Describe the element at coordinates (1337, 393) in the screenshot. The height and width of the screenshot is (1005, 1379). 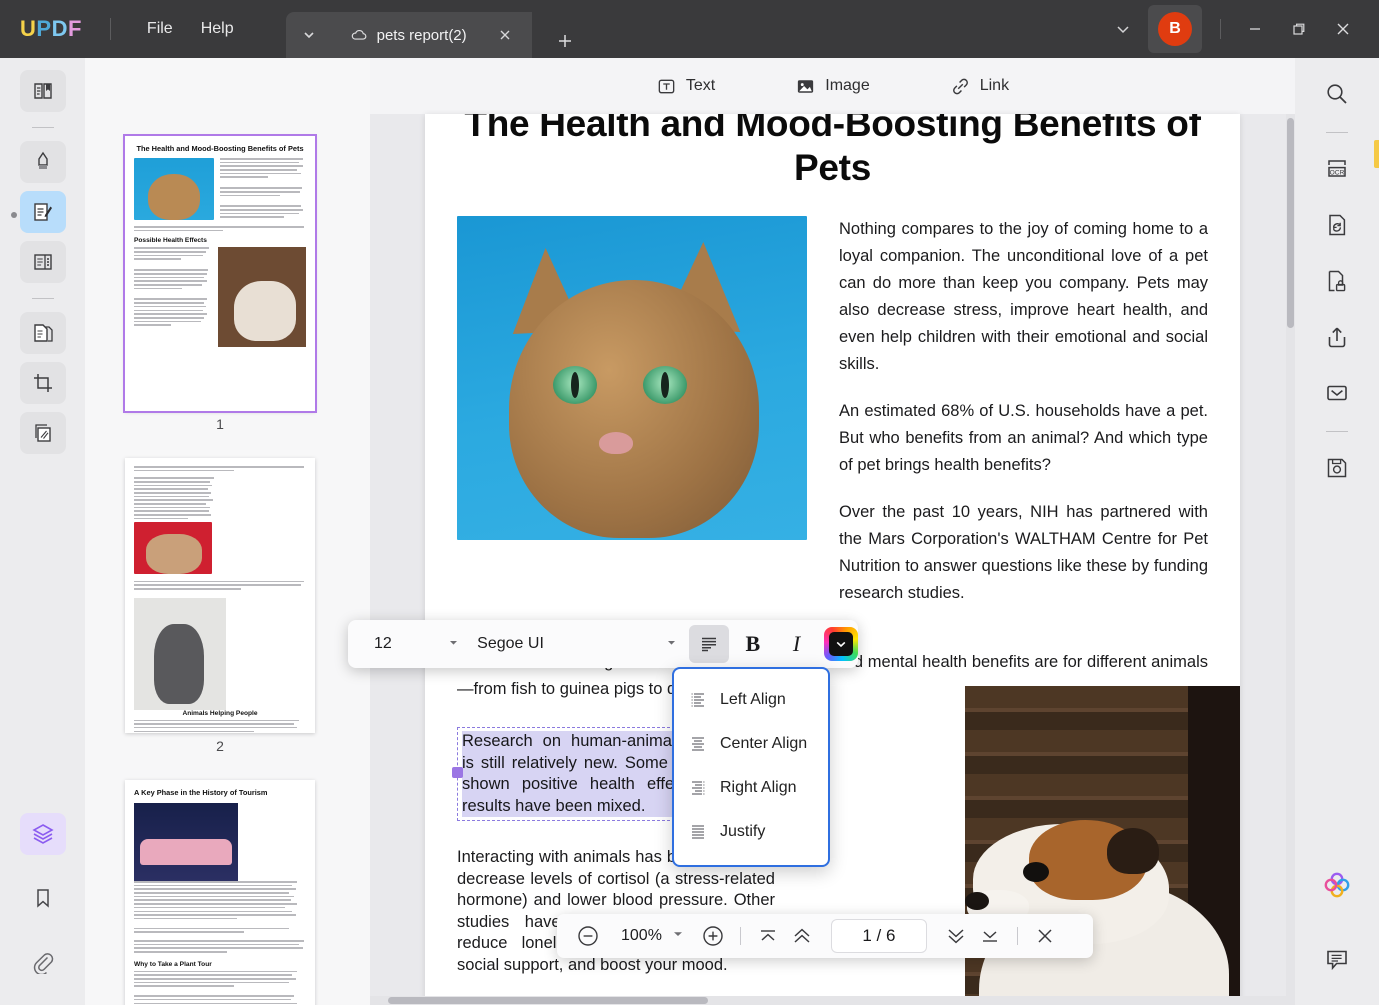
I see `tool-email` at that location.